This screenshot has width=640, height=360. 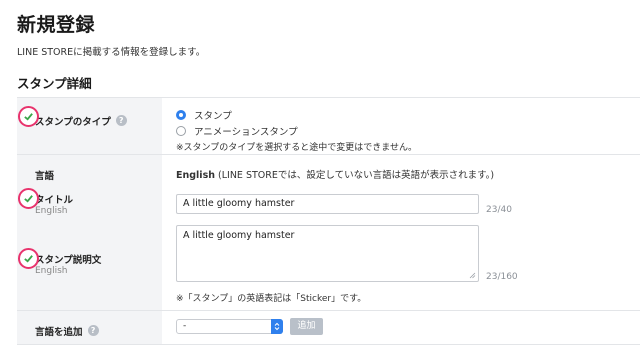 I want to click on description-label: スタンプ説明文, so click(x=68, y=260).